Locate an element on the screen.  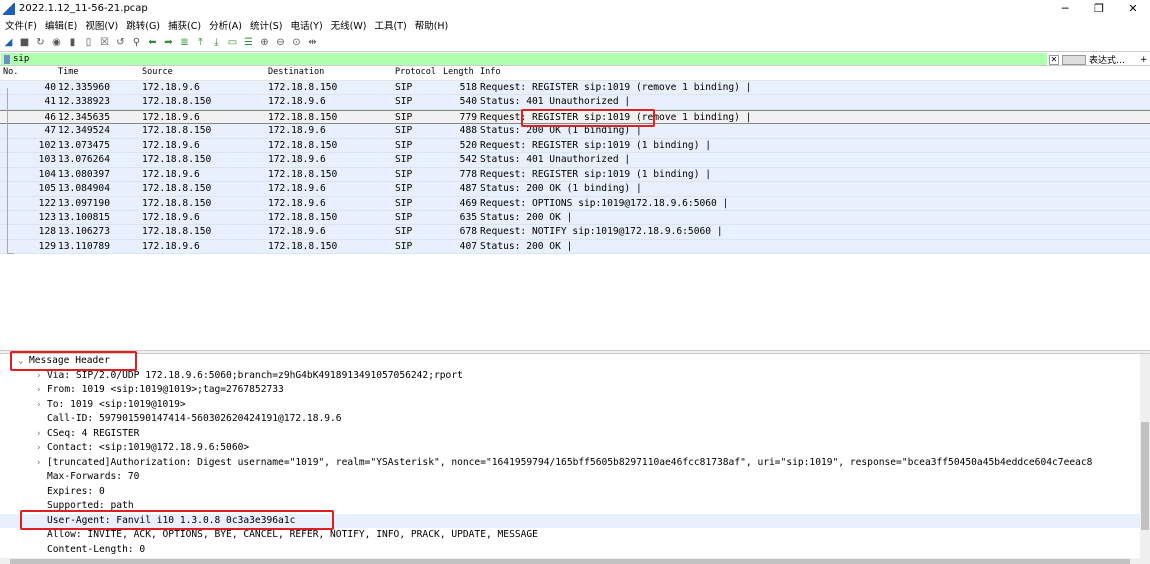
first-icon: ⤒ is located at coordinates (200, 42).